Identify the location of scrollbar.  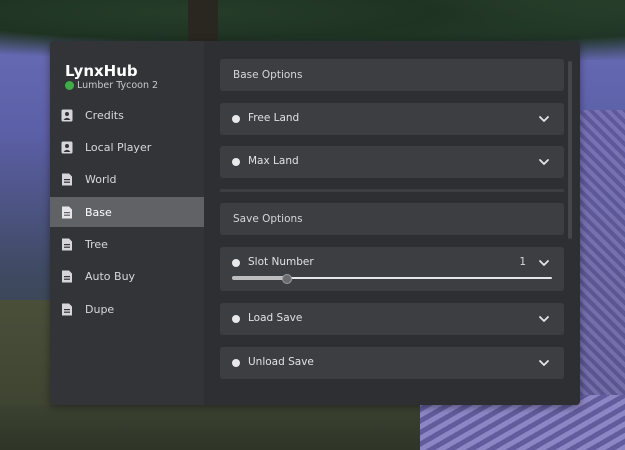
(570, 150).